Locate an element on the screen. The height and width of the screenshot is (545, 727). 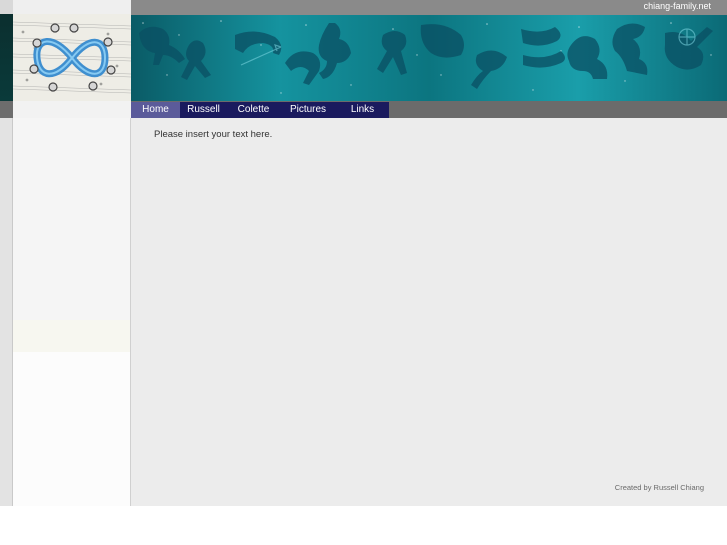
sidebar is located at coordinates (72, 312).